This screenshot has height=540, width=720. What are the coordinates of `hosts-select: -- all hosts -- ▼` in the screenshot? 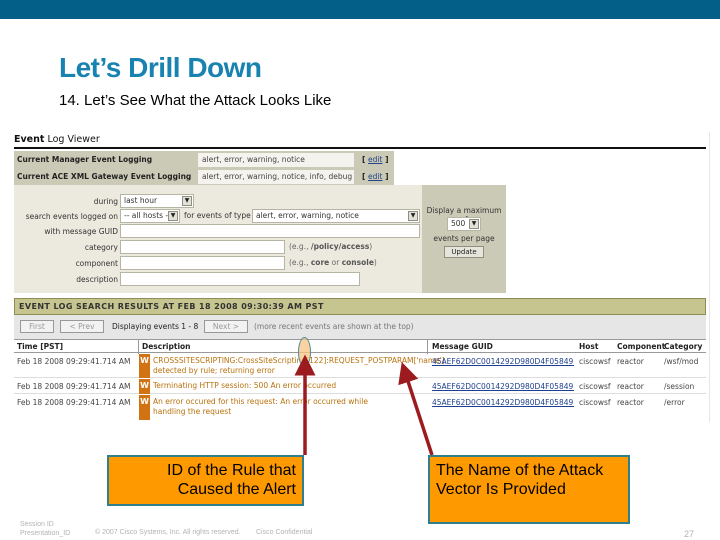 It's located at (150, 216).